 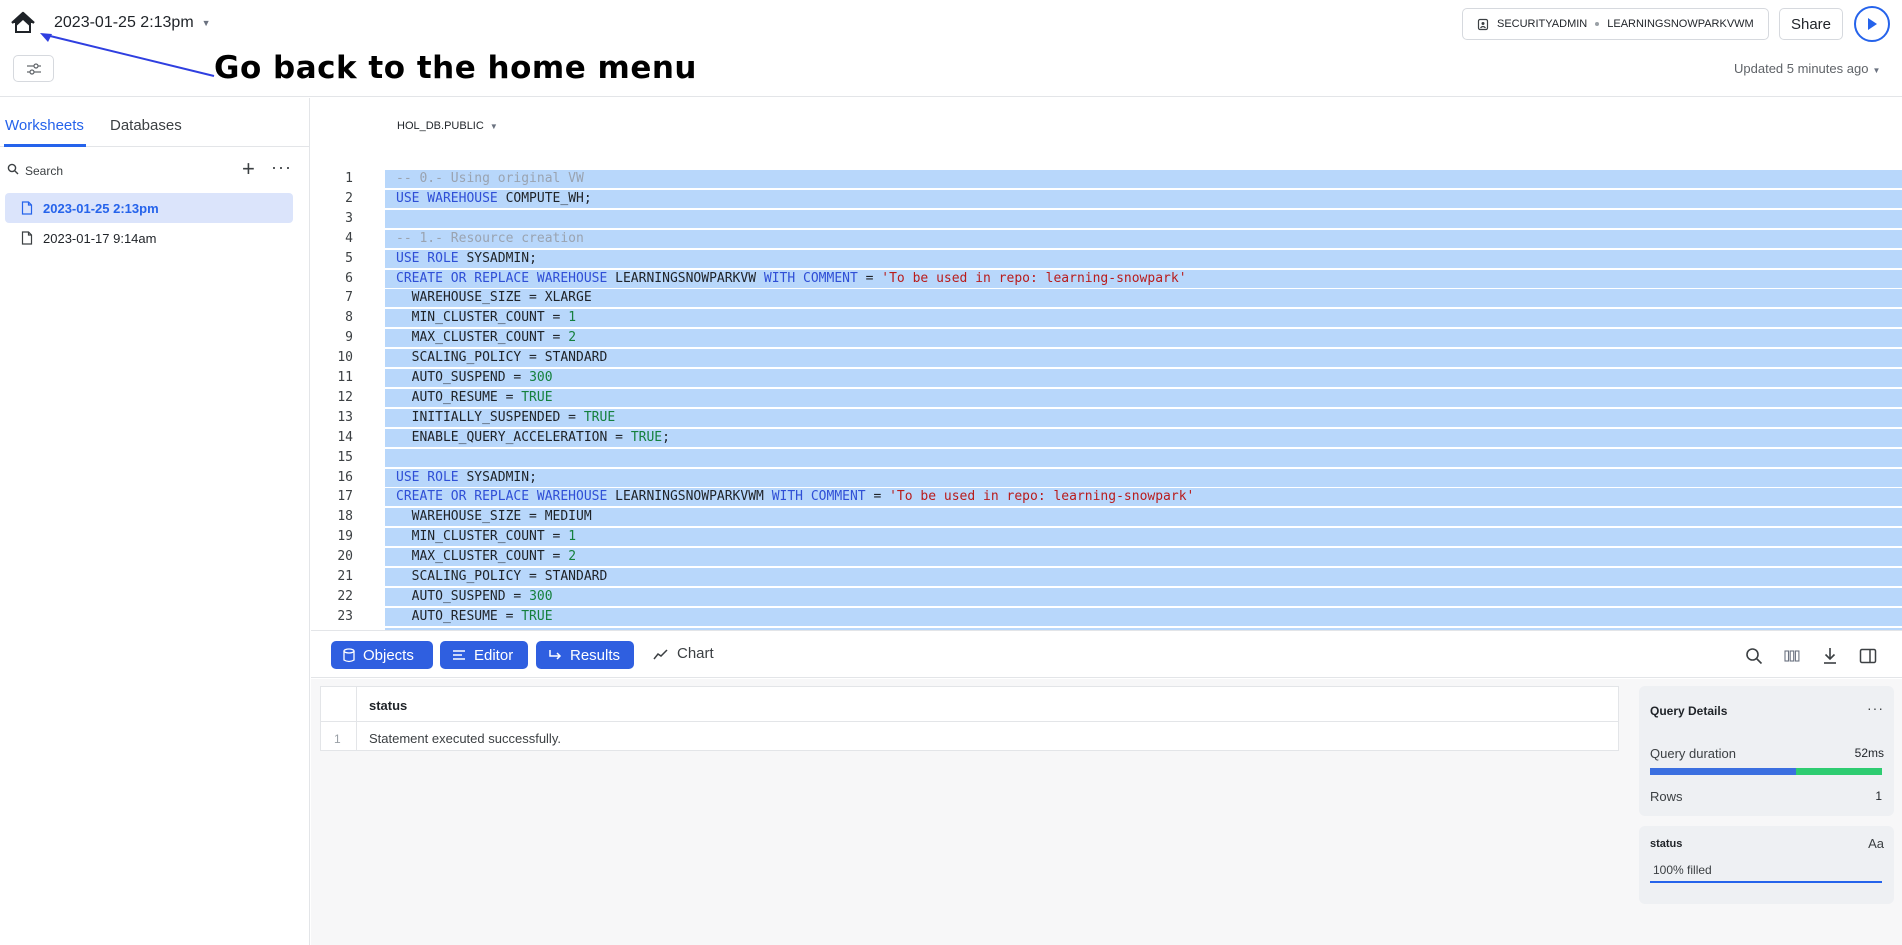 What do you see at coordinates (440, 126) in the screenshot?
I see `database-context: HOL_DB.PUBLIC` at bounding box center [440, 126].